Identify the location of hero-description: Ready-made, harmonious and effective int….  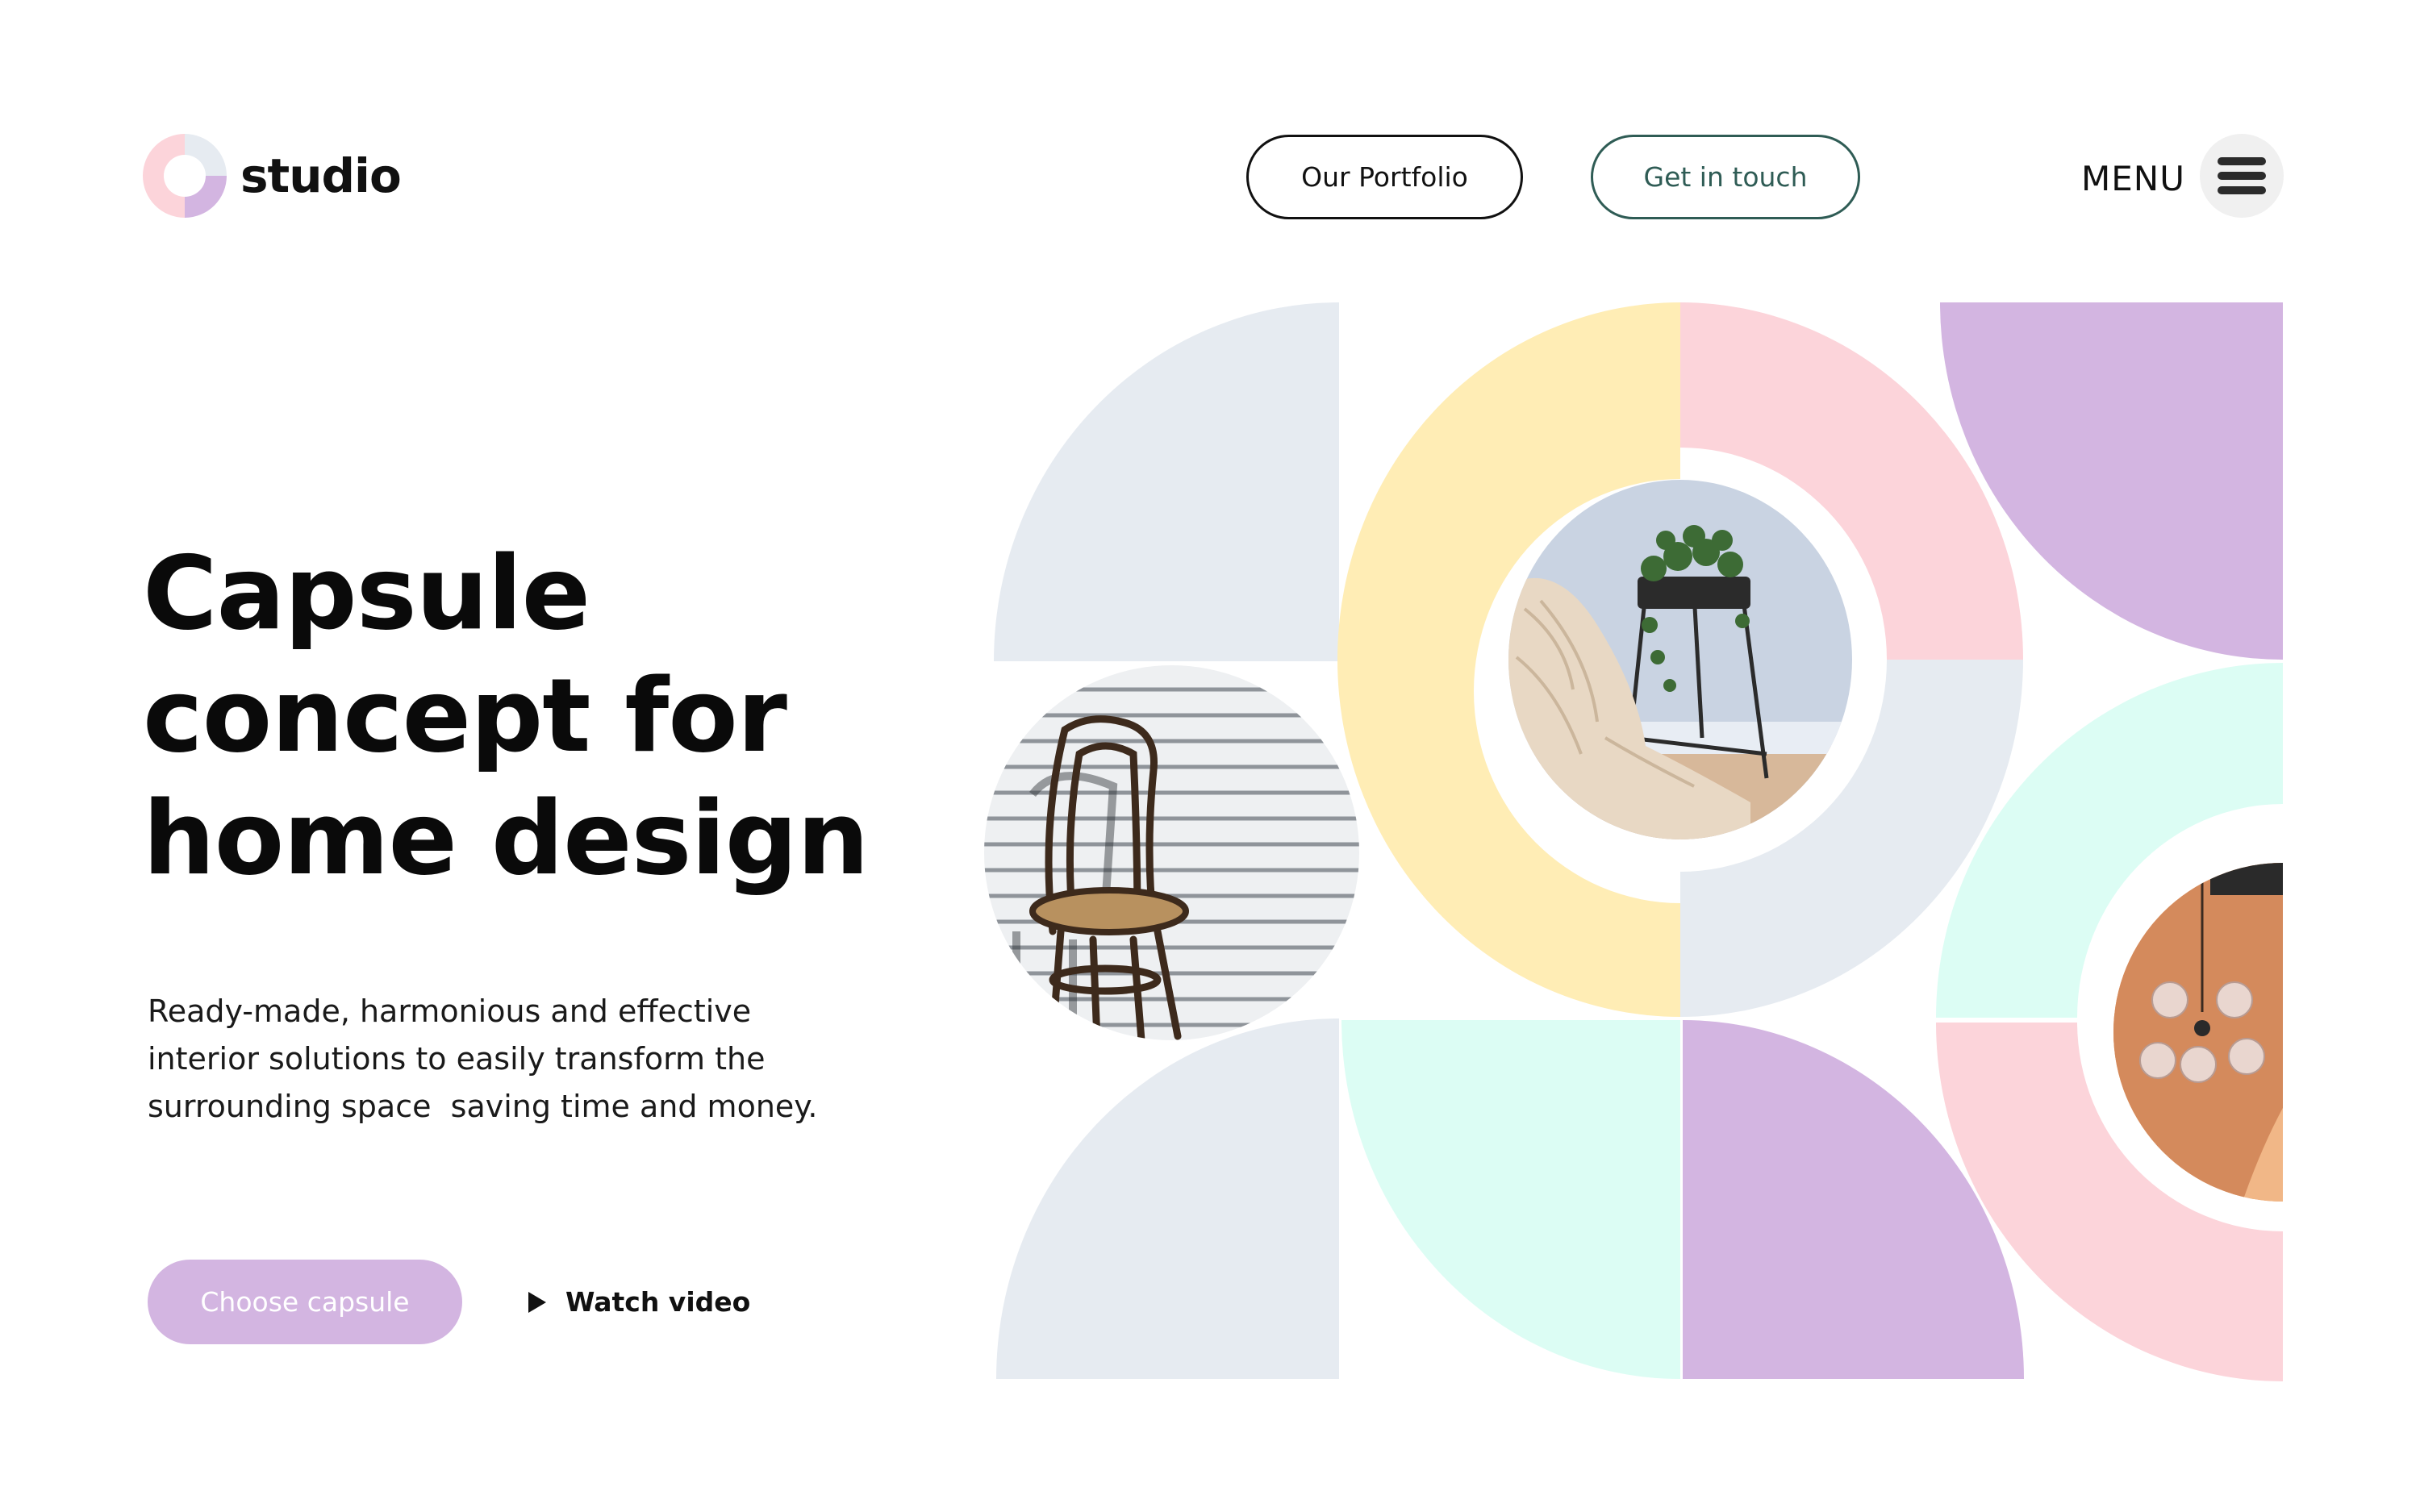
(511, 1059).